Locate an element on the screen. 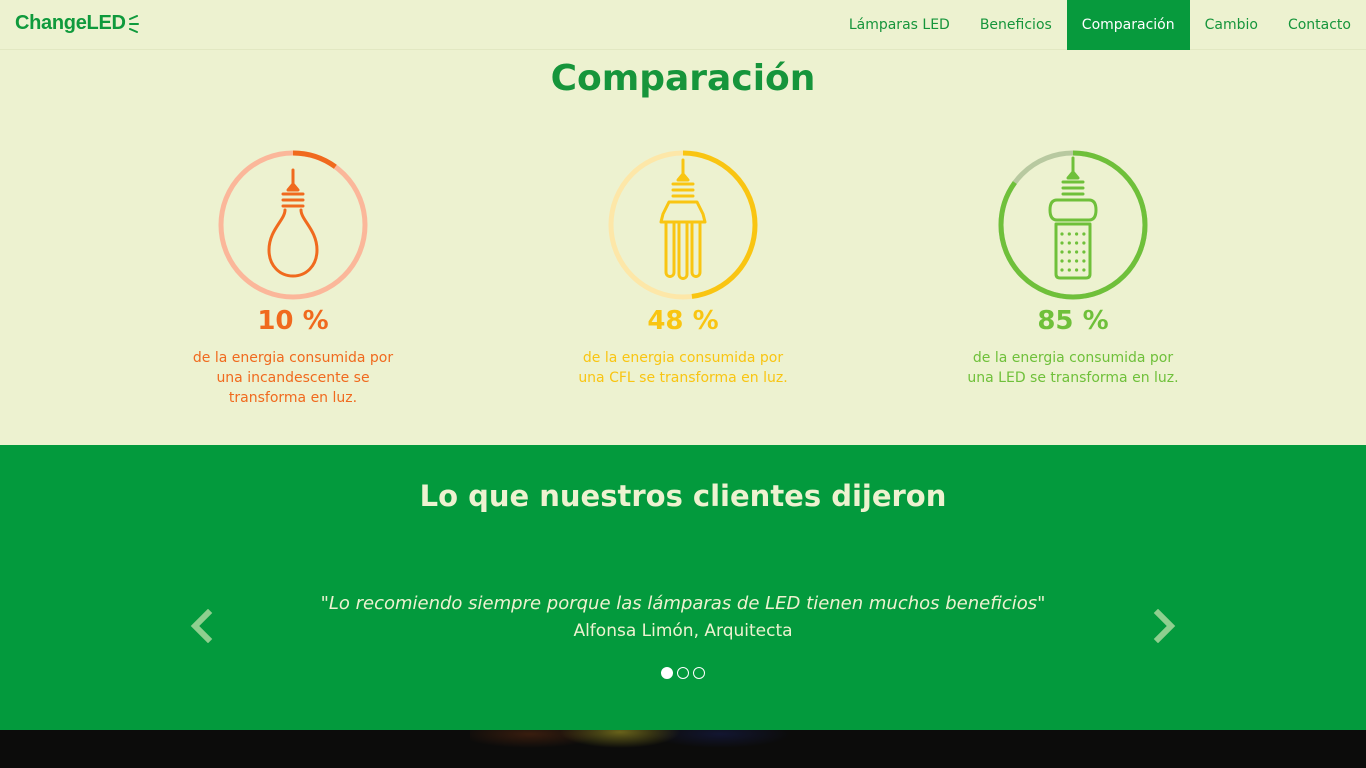  nav-item-cambio: Cambio is located at coordinates (1231, 25).